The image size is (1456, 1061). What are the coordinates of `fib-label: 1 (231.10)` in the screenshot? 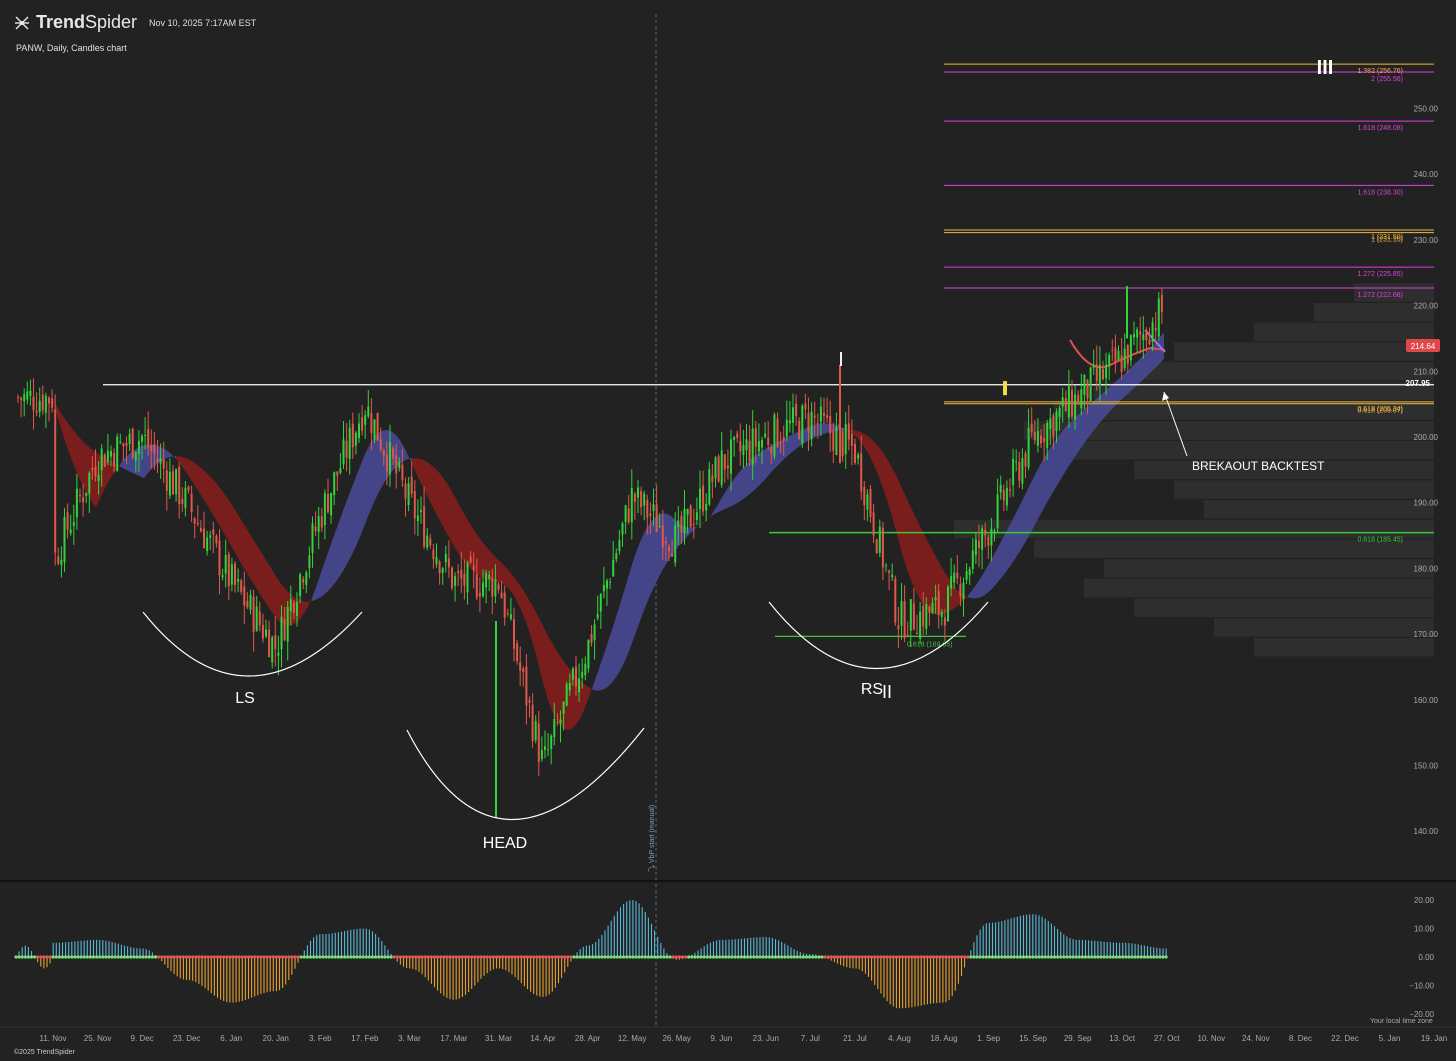 It's located at (1387, 240).